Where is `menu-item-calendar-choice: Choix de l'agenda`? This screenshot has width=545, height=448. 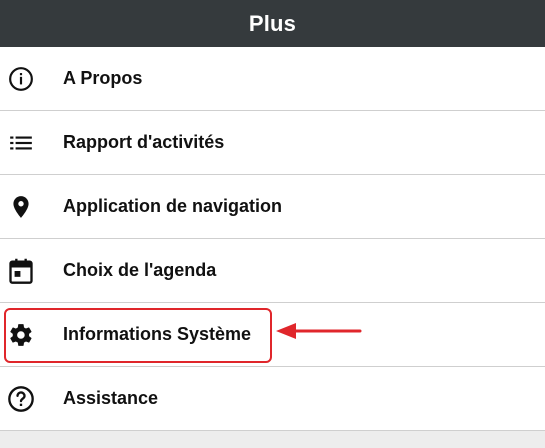 menu-item-calendar-choice: Choix de l'agenda is located at coordinates (272, 271).